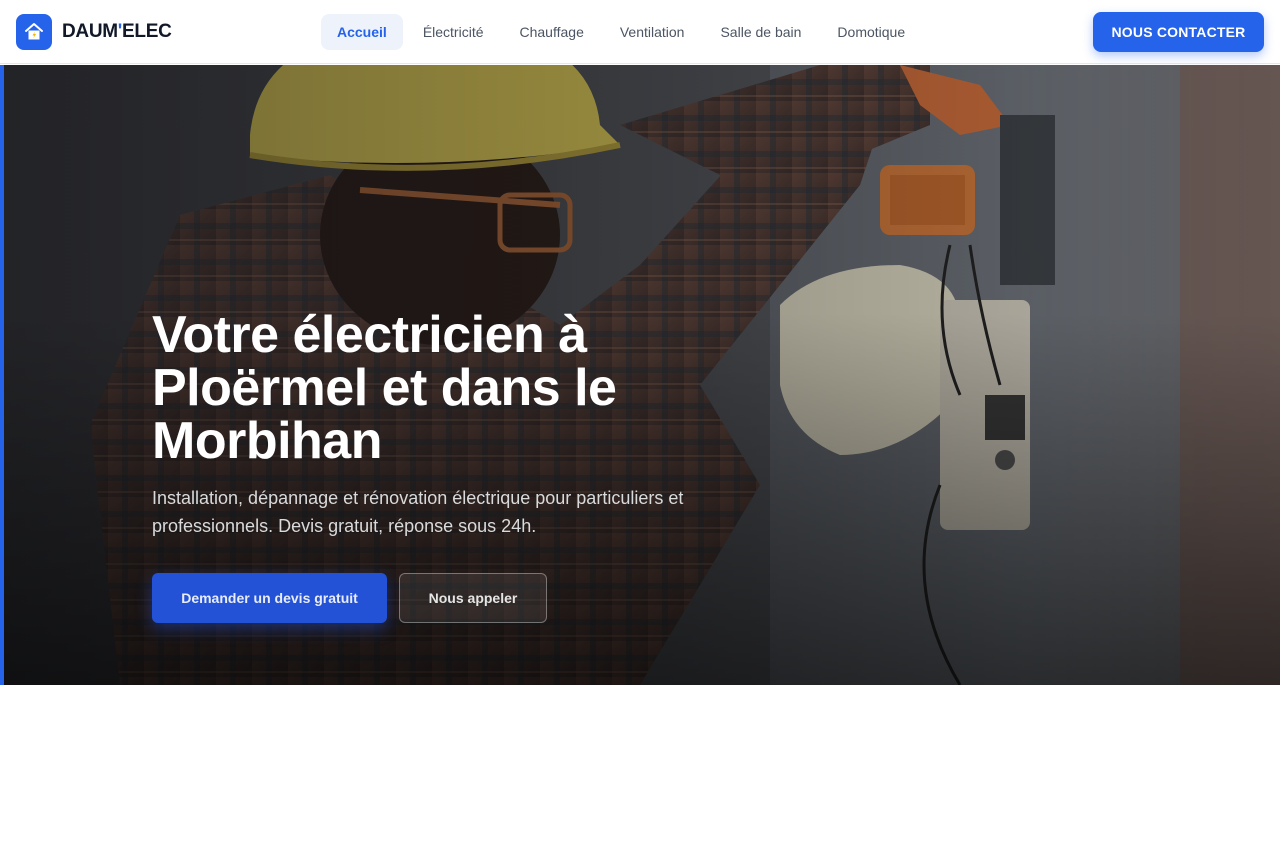 This screenshot has width=1280, height=860. Describe the element at coordinates (362, 32) in the screenshot. I see `nav-item-accueil: Accueil` at that location.